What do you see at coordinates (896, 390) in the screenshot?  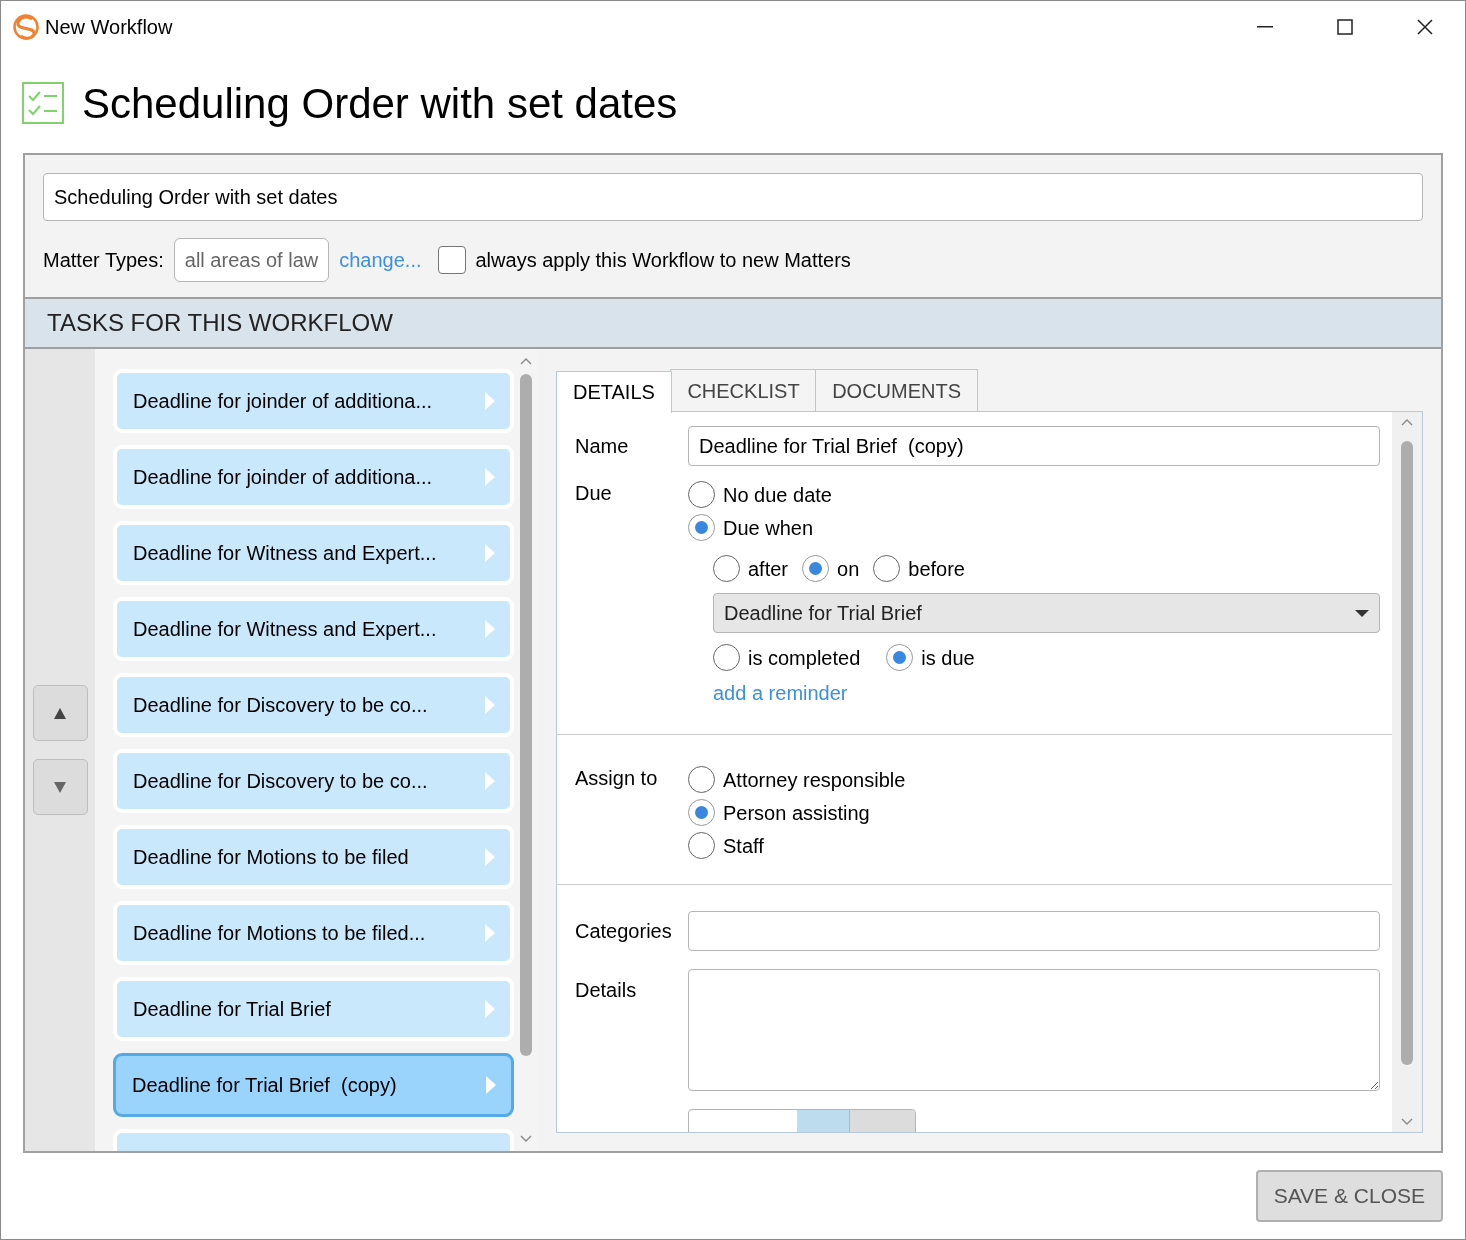 I see `tab: DOCUMENTS` at bounding box center [896, 390].